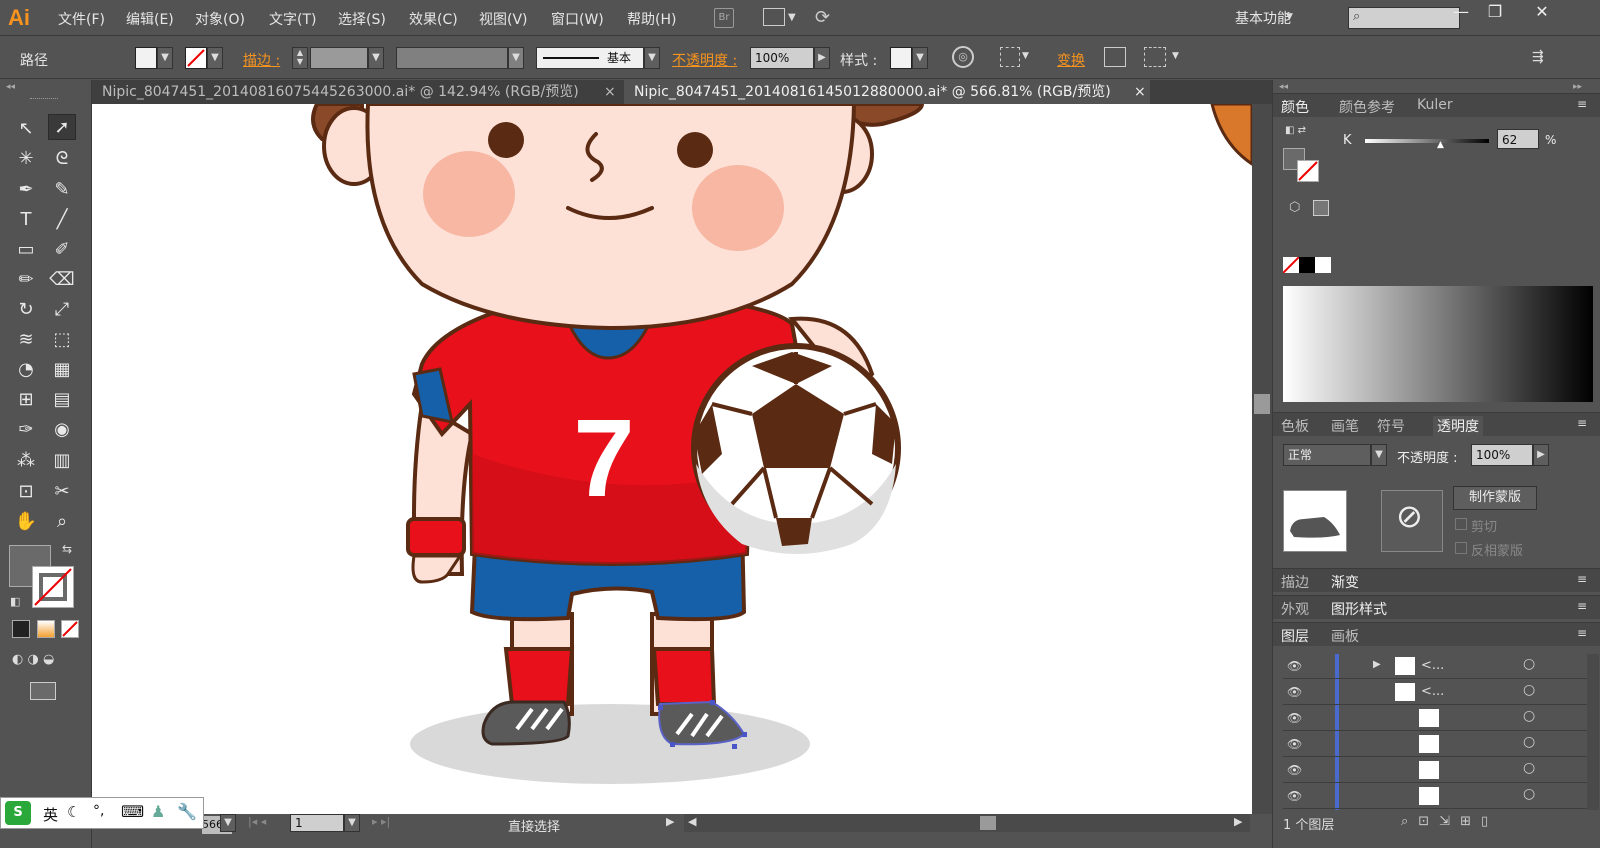 This screenshot has height=848, width=1600. Describe the element at coordinates (26, 370) in the screenshot. I see `shape-builder-tool-icon: ◔` at that location.